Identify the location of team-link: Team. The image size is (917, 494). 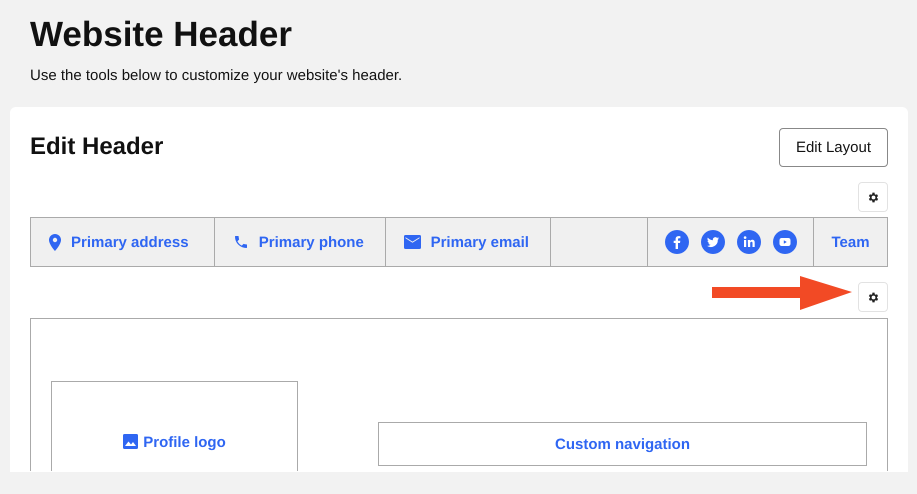
(851, 242).